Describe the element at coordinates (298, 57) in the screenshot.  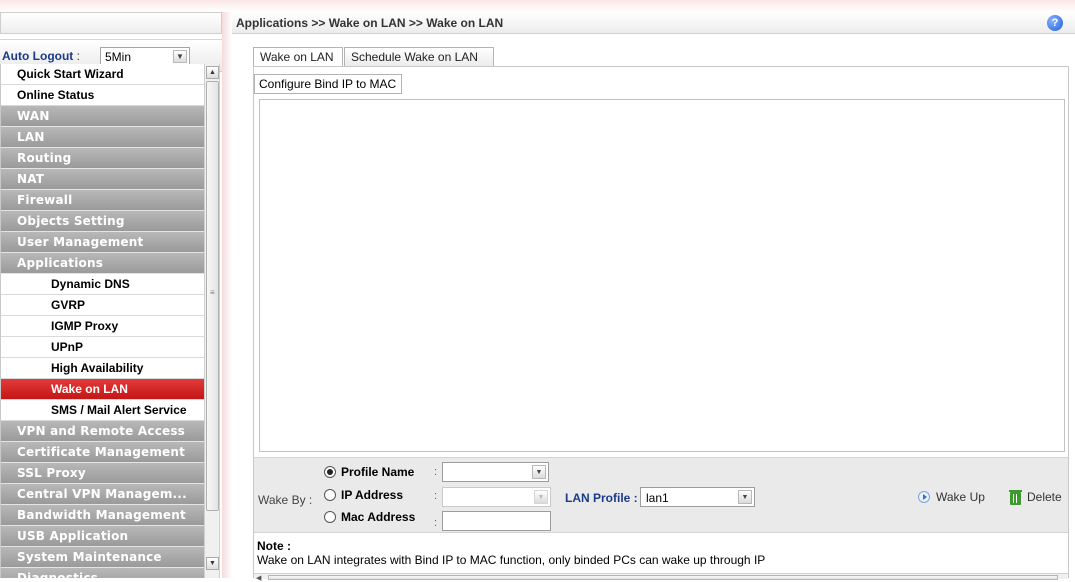
I see `tab-wake-on-lan: Wake on LAN` at that location.